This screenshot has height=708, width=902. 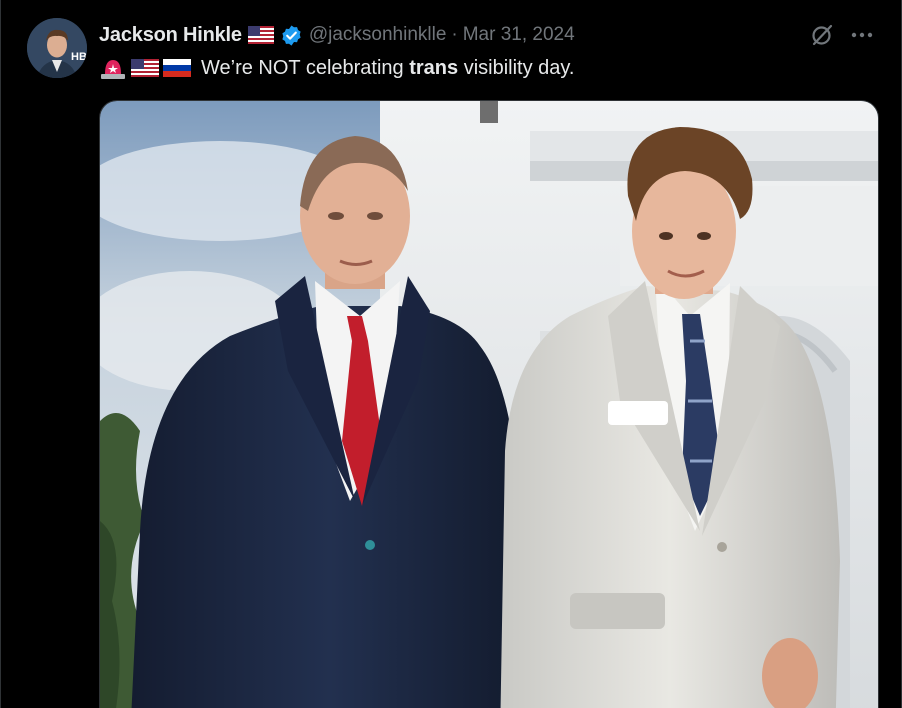 I want to click on tweet-text-before: We’re NOT celebrating, so click(x=305, y=67).